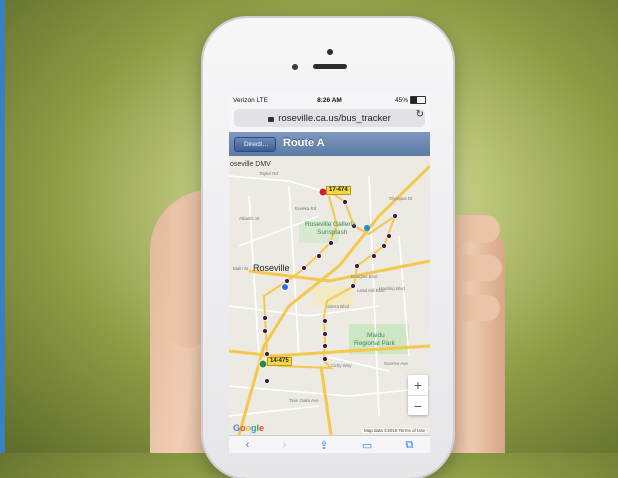  Describe the element at coordinates (271, 119) in the screenshot. I see `lock-icon` at that location.